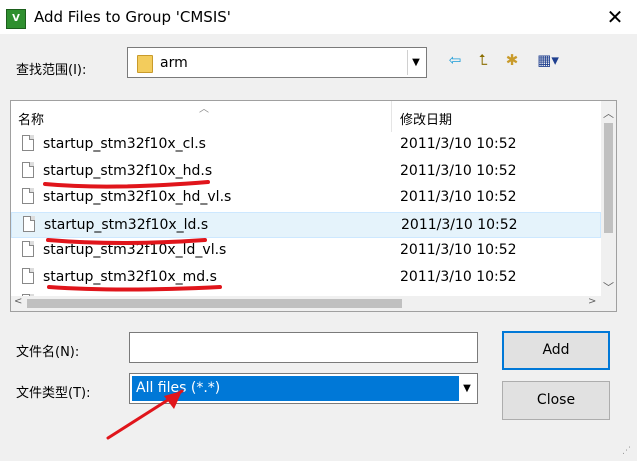  I want to click on title-bar: V Add Files to Group 'CMSIS' ✕, so click(318, 17).